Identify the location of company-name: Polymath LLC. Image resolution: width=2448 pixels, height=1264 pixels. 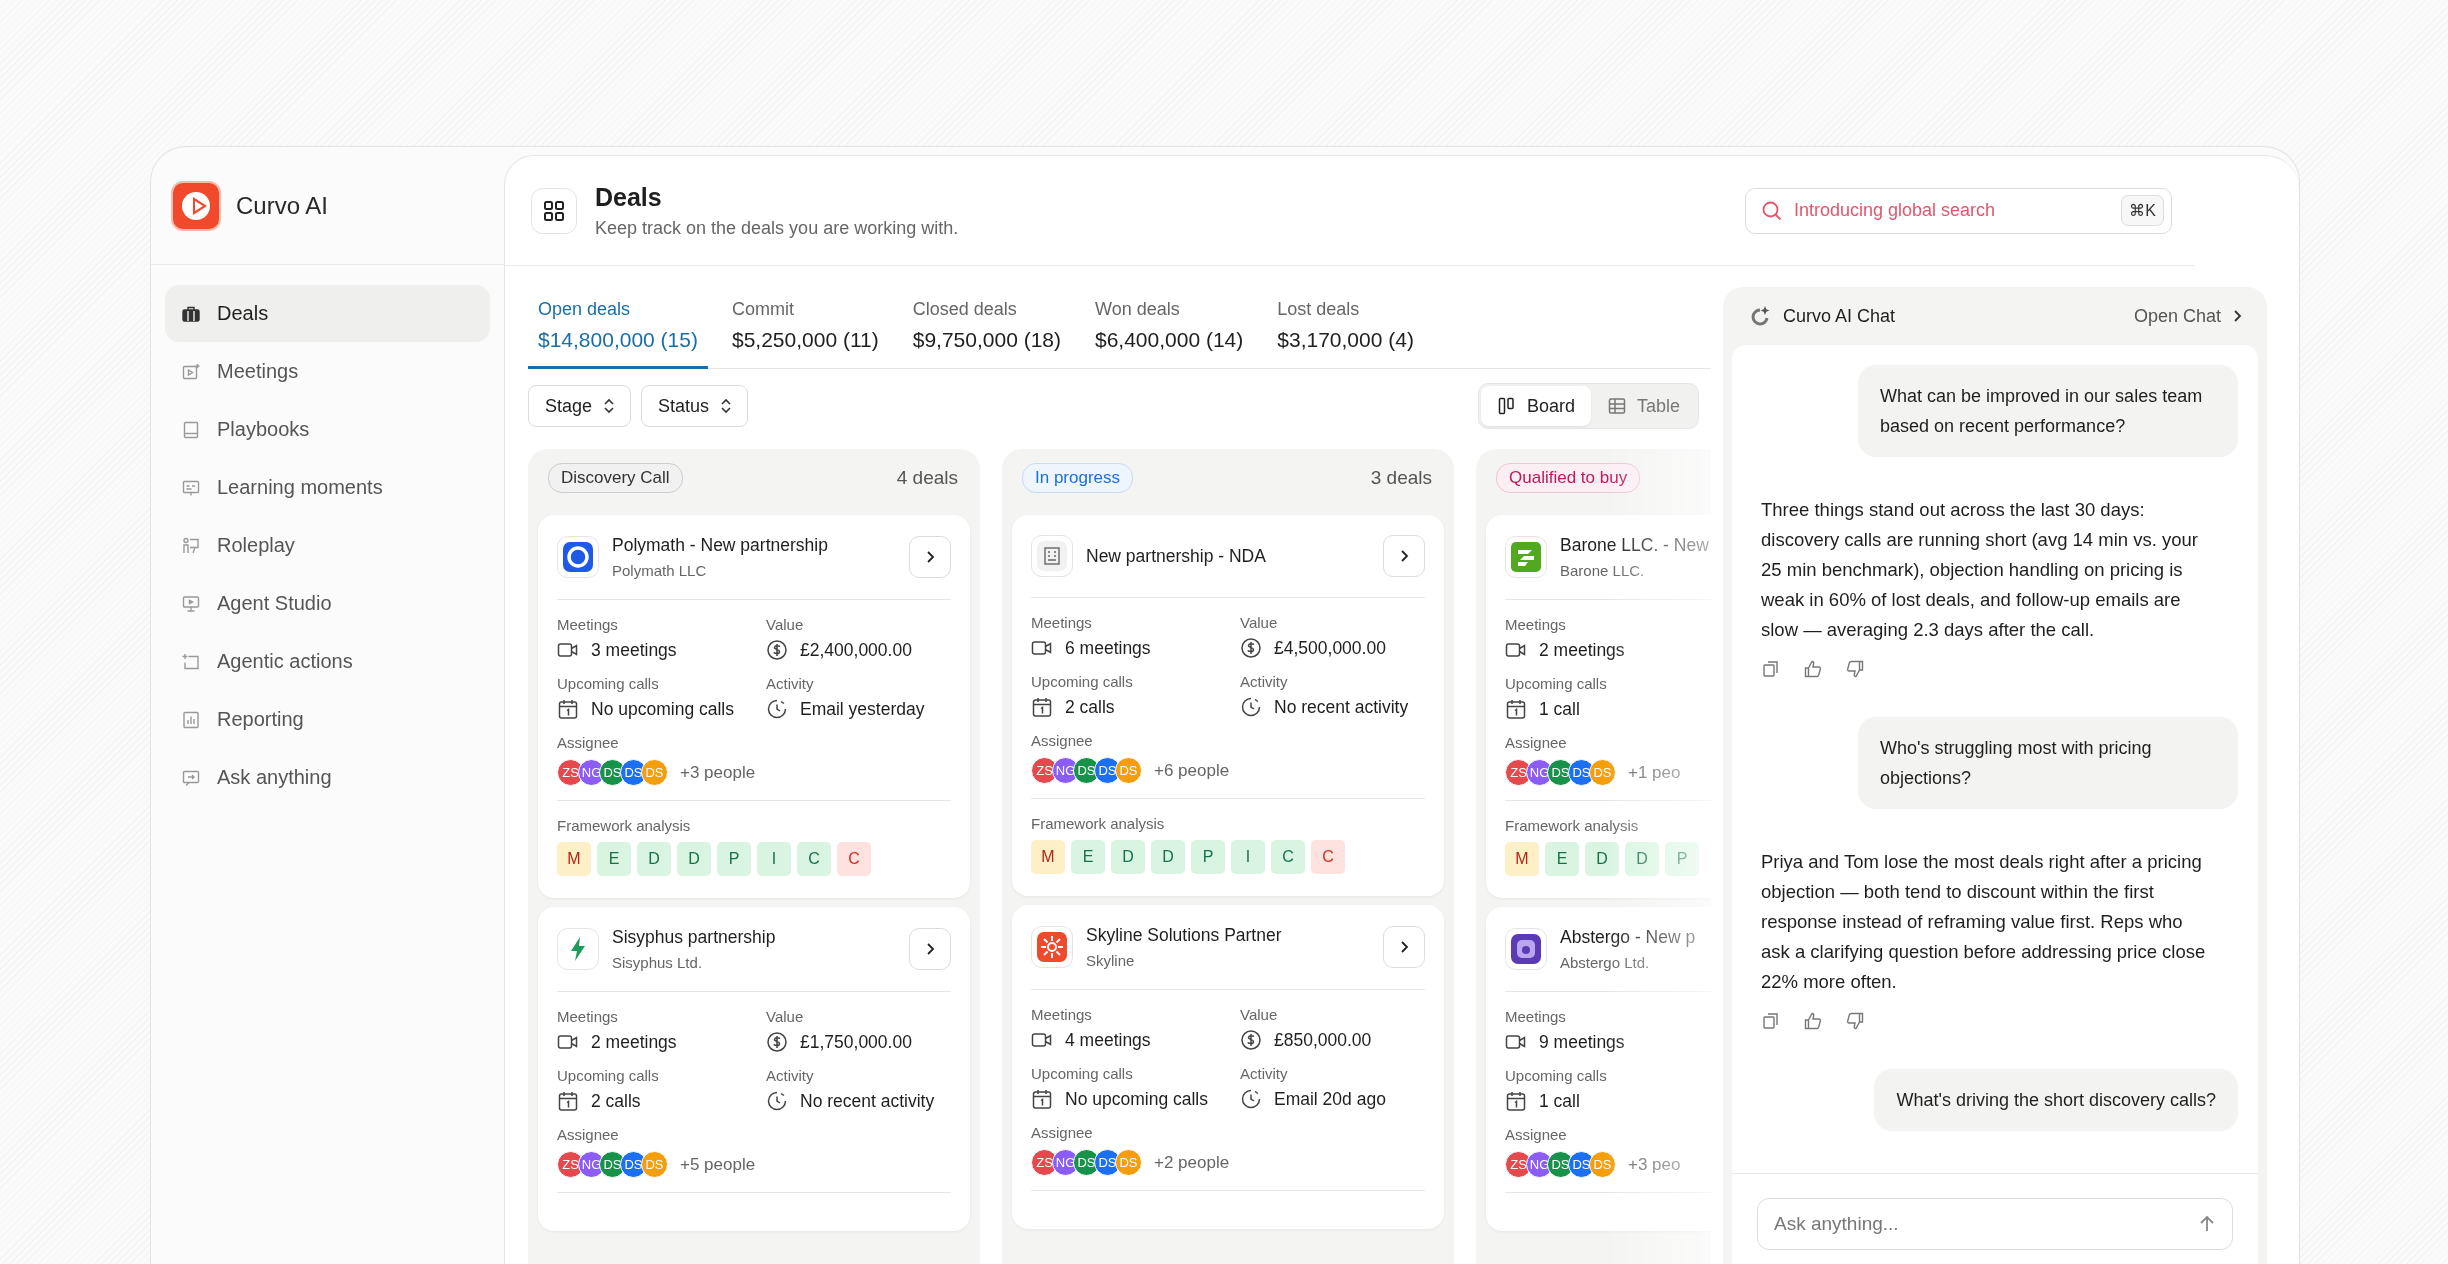
(660, 570).